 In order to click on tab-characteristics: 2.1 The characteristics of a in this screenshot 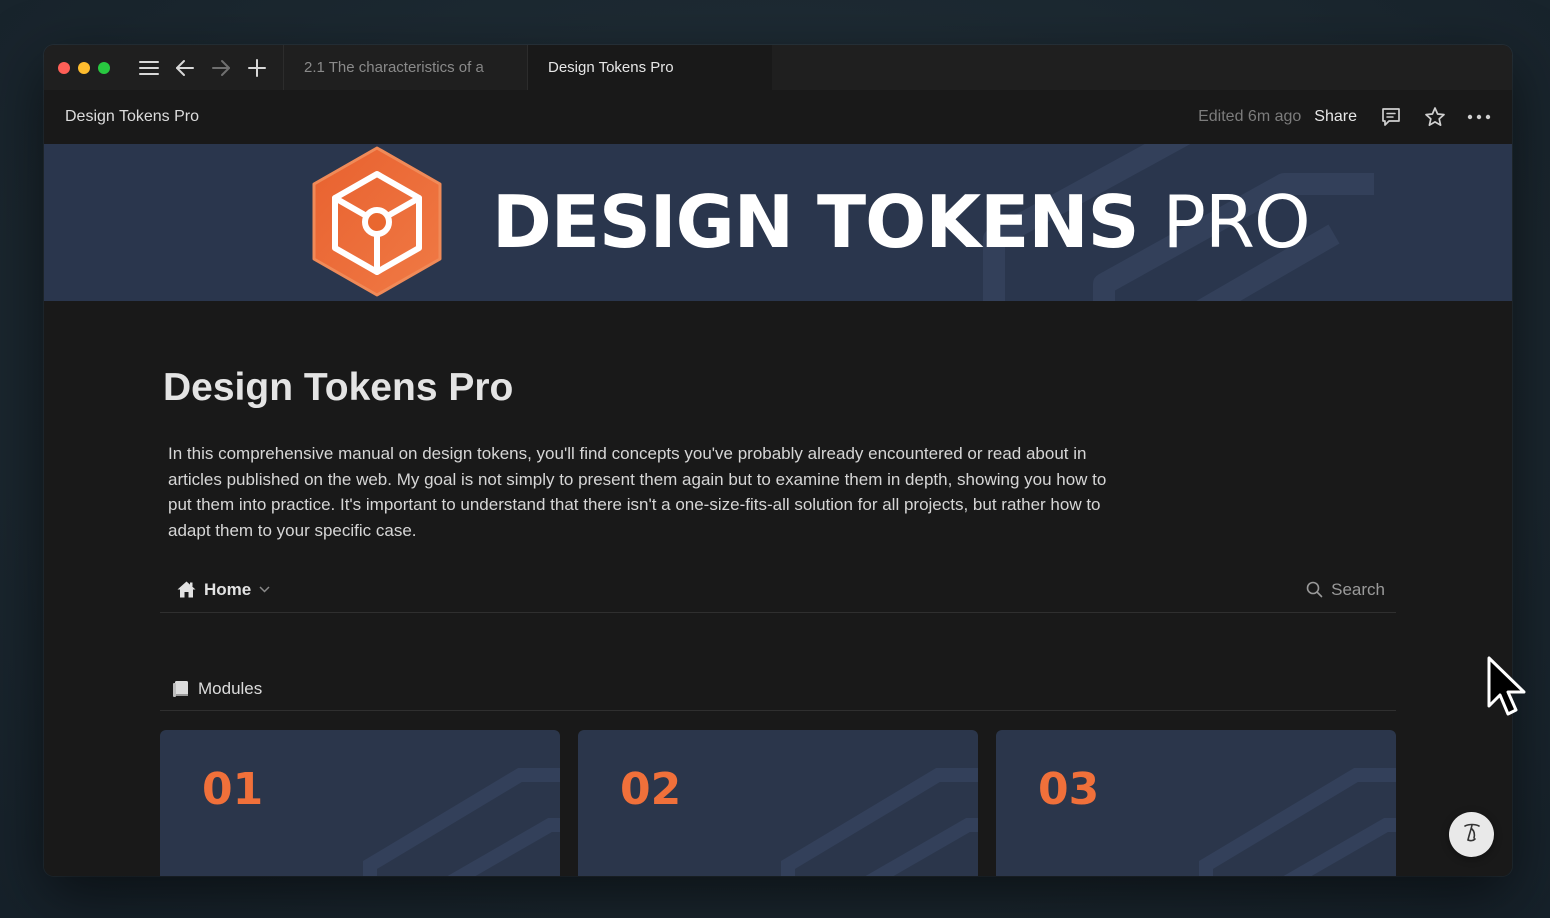, I will do `click(405, 67)`.